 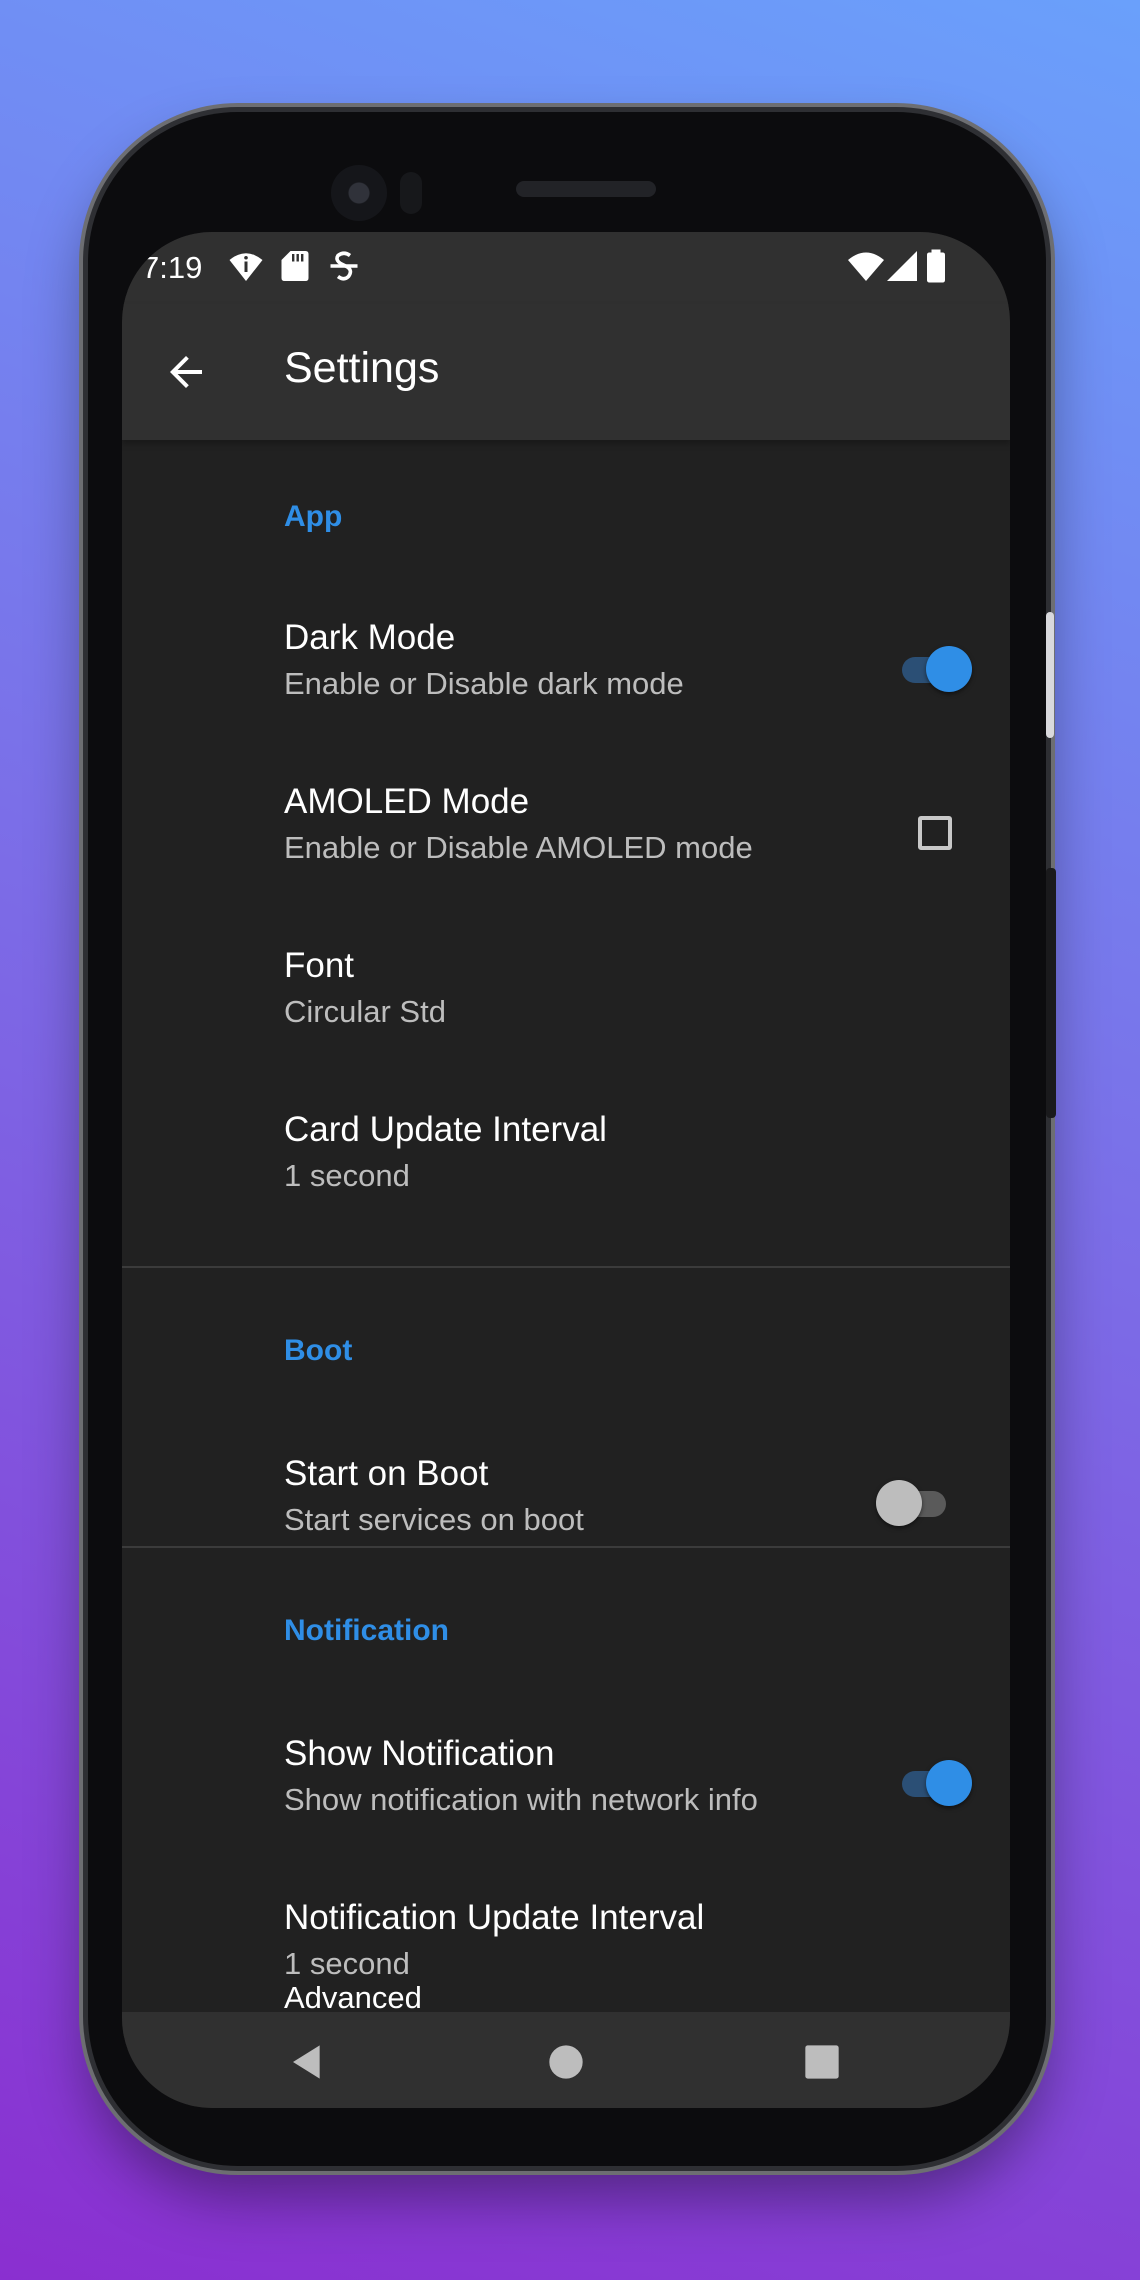 What do you see at coordinates (936, 266) in the screenshot?
I see `battery-icon` at bounding box center [936, 266].